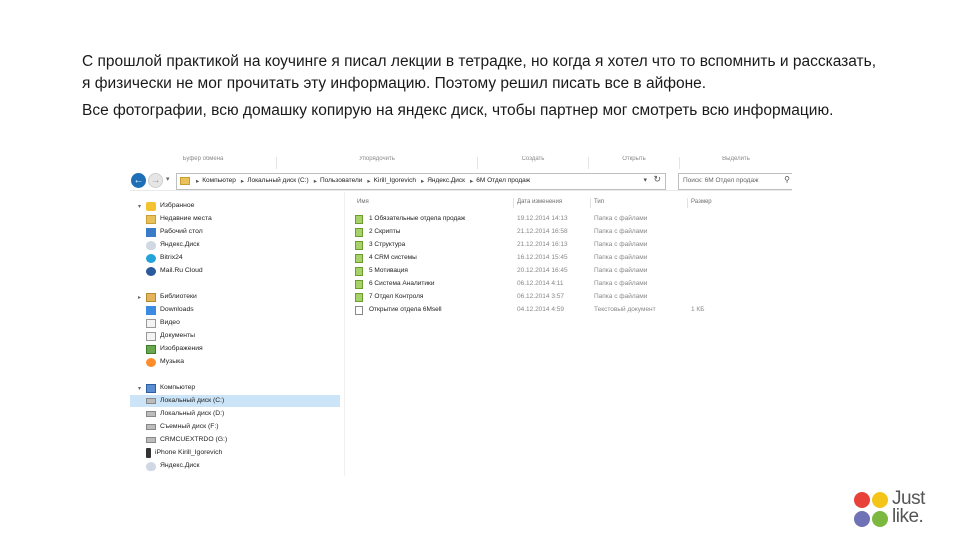 The height and width of the screenshot is (540, 960). What do you see at coordinates (533, 163) in the screenshot?
I see `ribbon-group-new: Создать` at bounding box center [533, 163].